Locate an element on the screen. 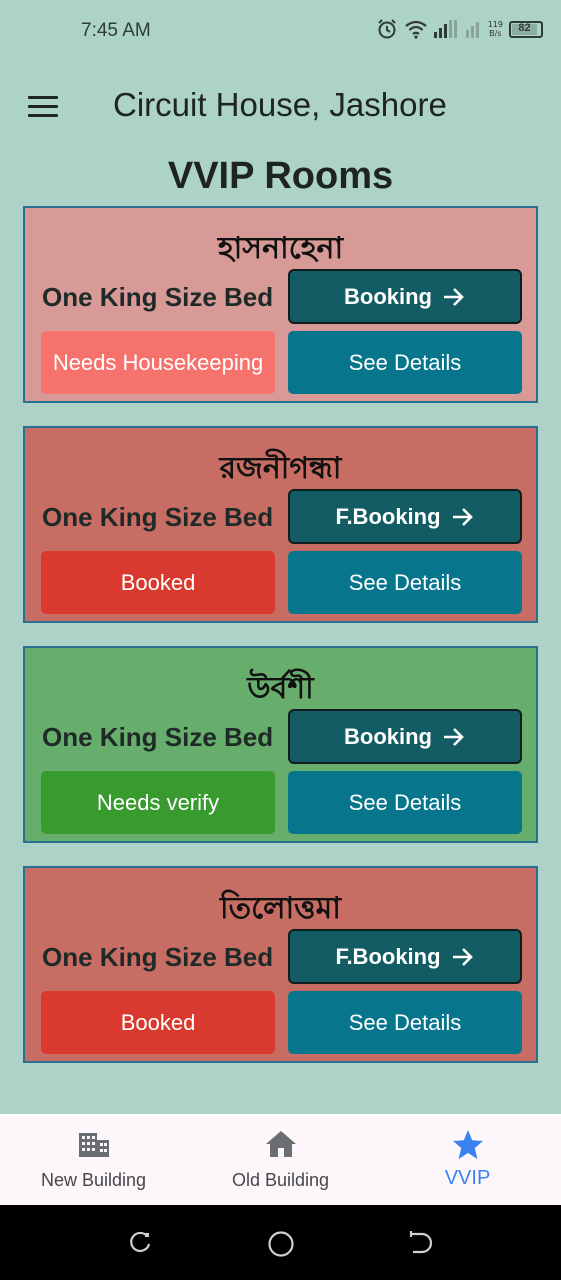 The width and height of the screenshot is (561, 1280). app-title: Circuit House, Jashore is located at coordinates (280, 104).